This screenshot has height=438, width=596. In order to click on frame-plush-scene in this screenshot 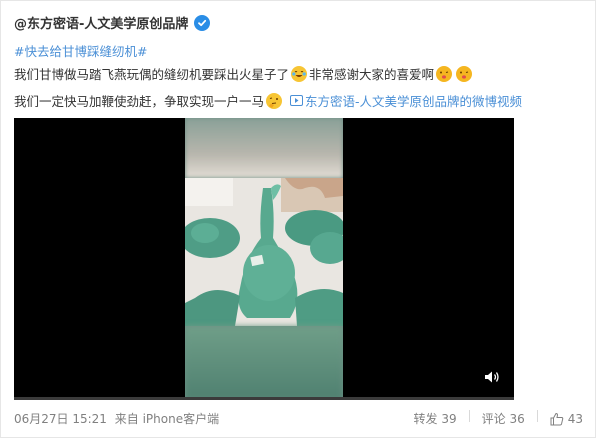, I will do `click(264, 252)`.